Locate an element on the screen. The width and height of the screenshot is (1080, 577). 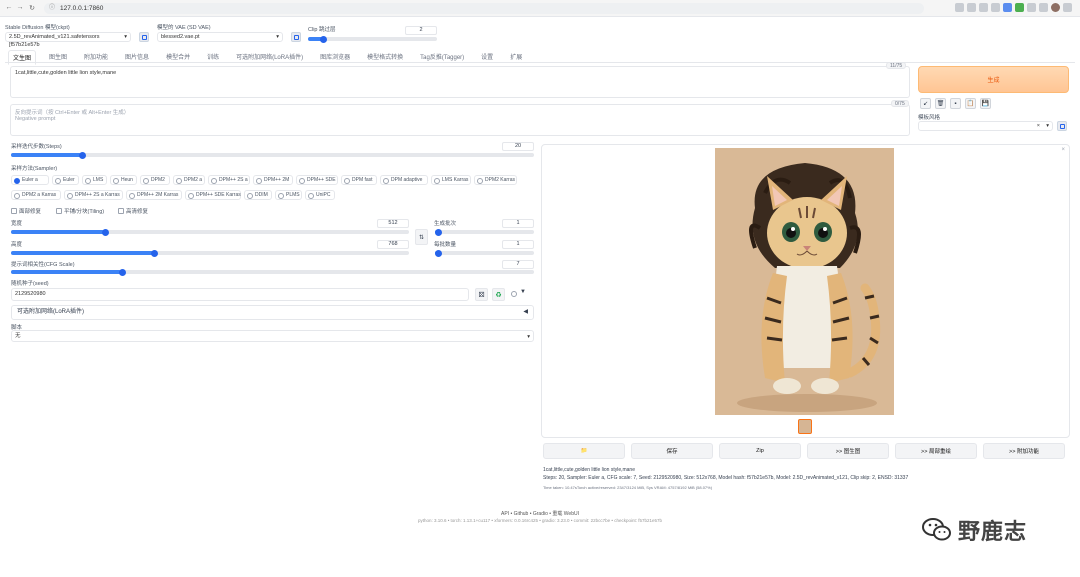
generated-image is located at coordinates (804, 281).